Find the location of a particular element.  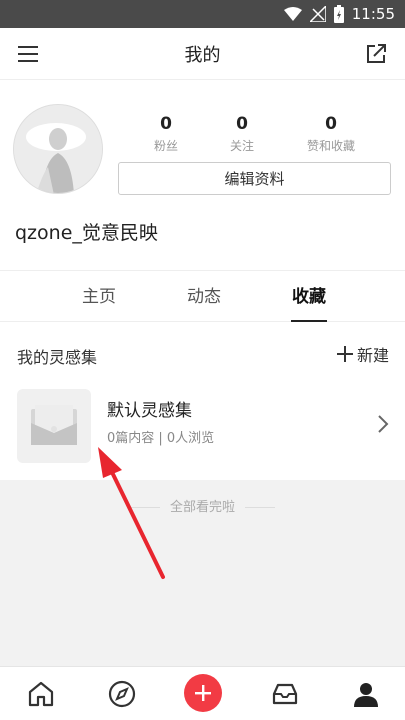

share-icon is located at coordinates (376, 54).